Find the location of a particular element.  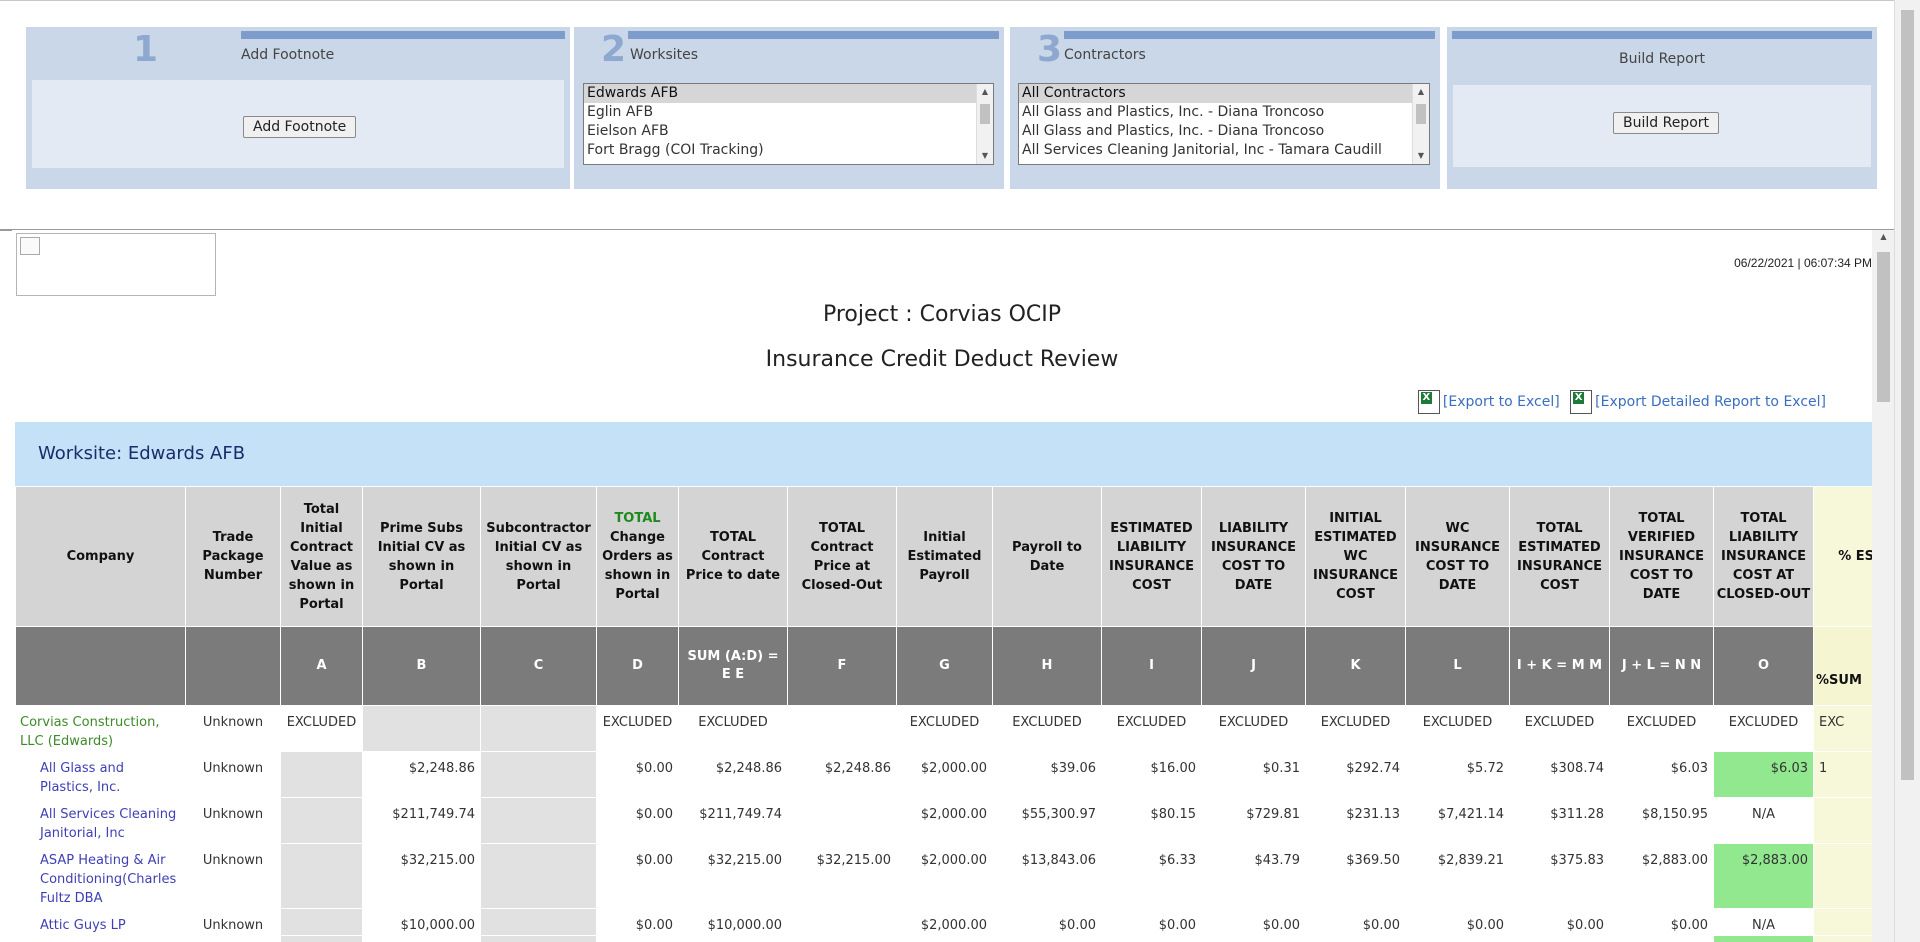

cell-j: $0.31 is located at coordinates (1253, 774).